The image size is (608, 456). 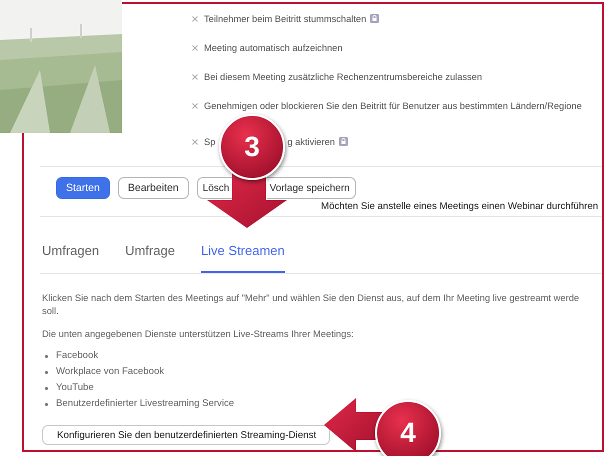 What do you see at coordinates (311, 141) in the screenshot?
I see `option-label: g aktivieren` at bounding box center [311, 141].